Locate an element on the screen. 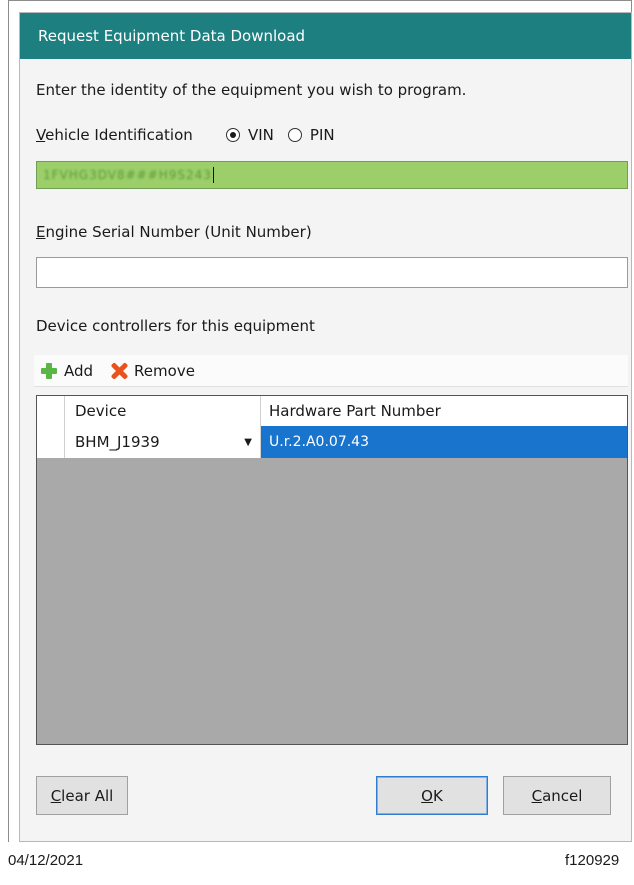  table-row: BHM_J1939 ▼ U.r.2.A0.07.43 is located at coordinates (332, 442).